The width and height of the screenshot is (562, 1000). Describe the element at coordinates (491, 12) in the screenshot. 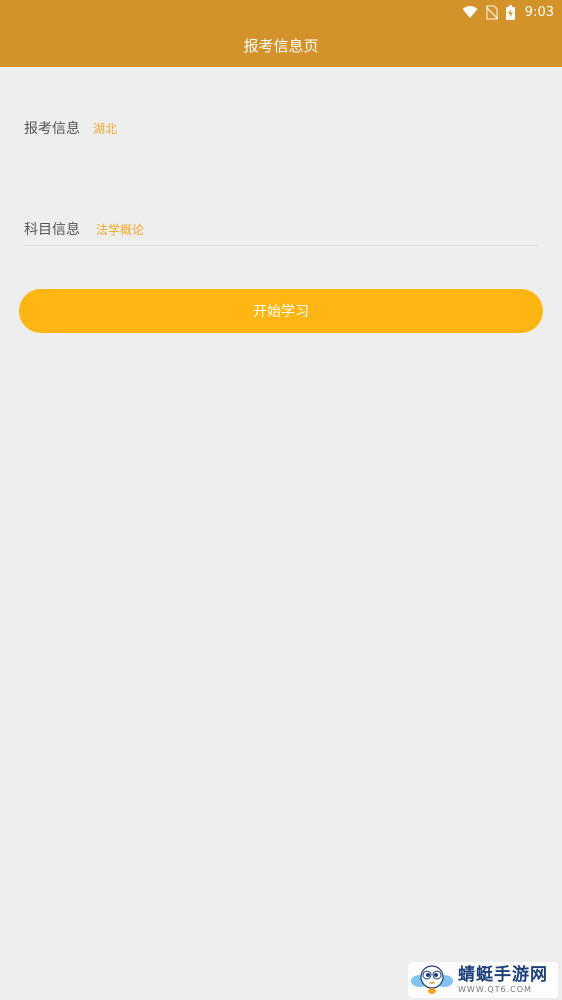

I see `no-sim-icon` at that location.